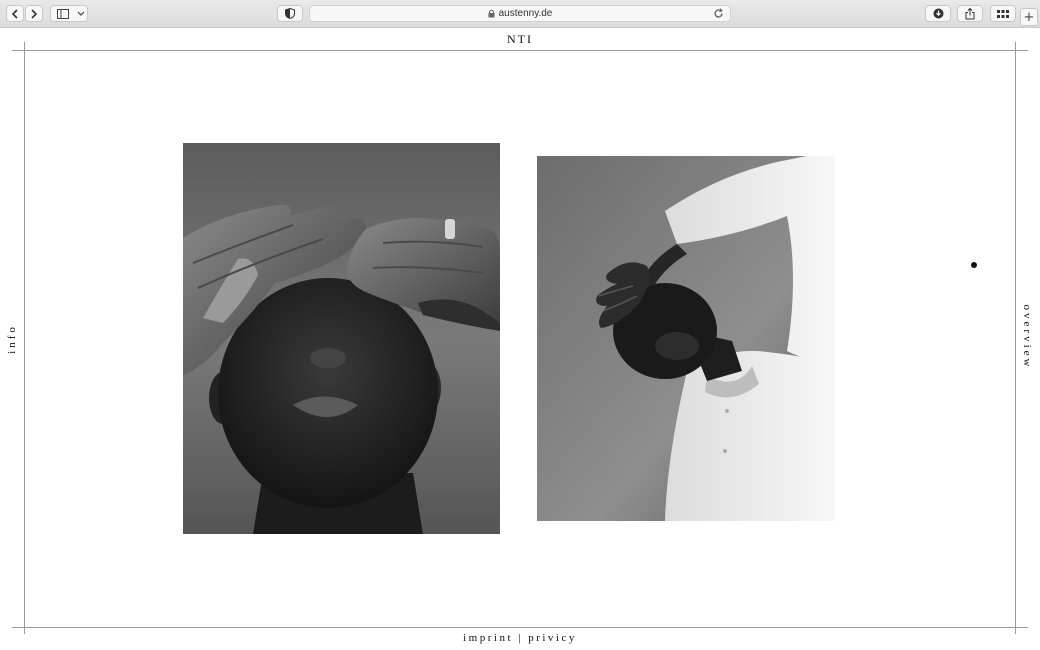 This screenshot has width=1040, height=650. Describe the element at coordinates (974, 265) in the screenshot. I see `indicator-dot` at that location.